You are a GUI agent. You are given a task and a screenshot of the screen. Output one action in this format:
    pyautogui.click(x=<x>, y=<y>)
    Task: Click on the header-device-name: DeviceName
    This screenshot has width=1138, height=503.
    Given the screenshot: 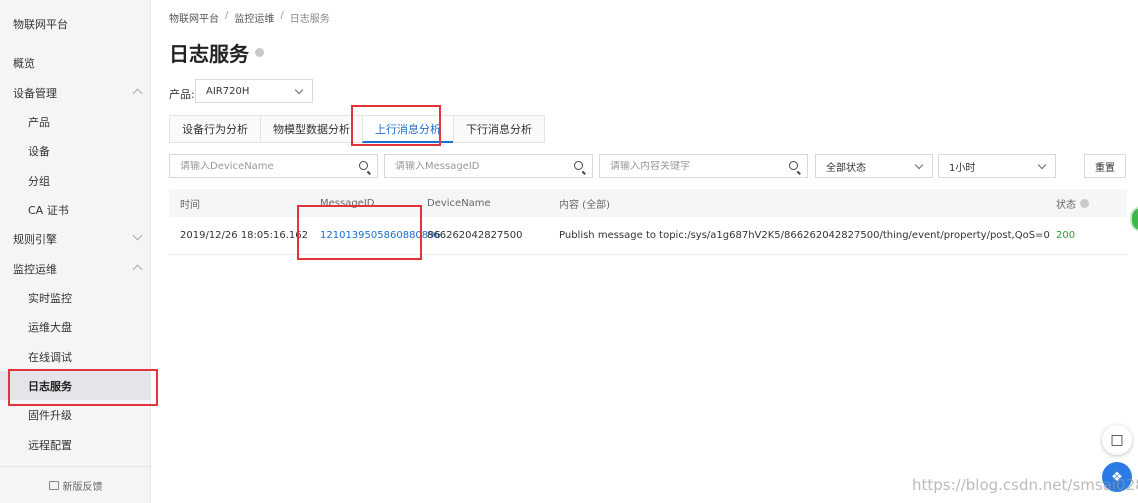 What is the action you would take?
    pyautogui.click(x=459, y=203)
    